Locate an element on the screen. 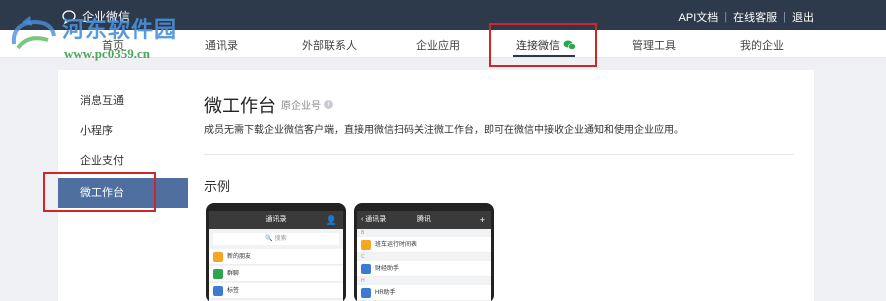 This screenshot has width=886, height=301. watermark-text: 河东软件园 is located at coordinates (120, 29).